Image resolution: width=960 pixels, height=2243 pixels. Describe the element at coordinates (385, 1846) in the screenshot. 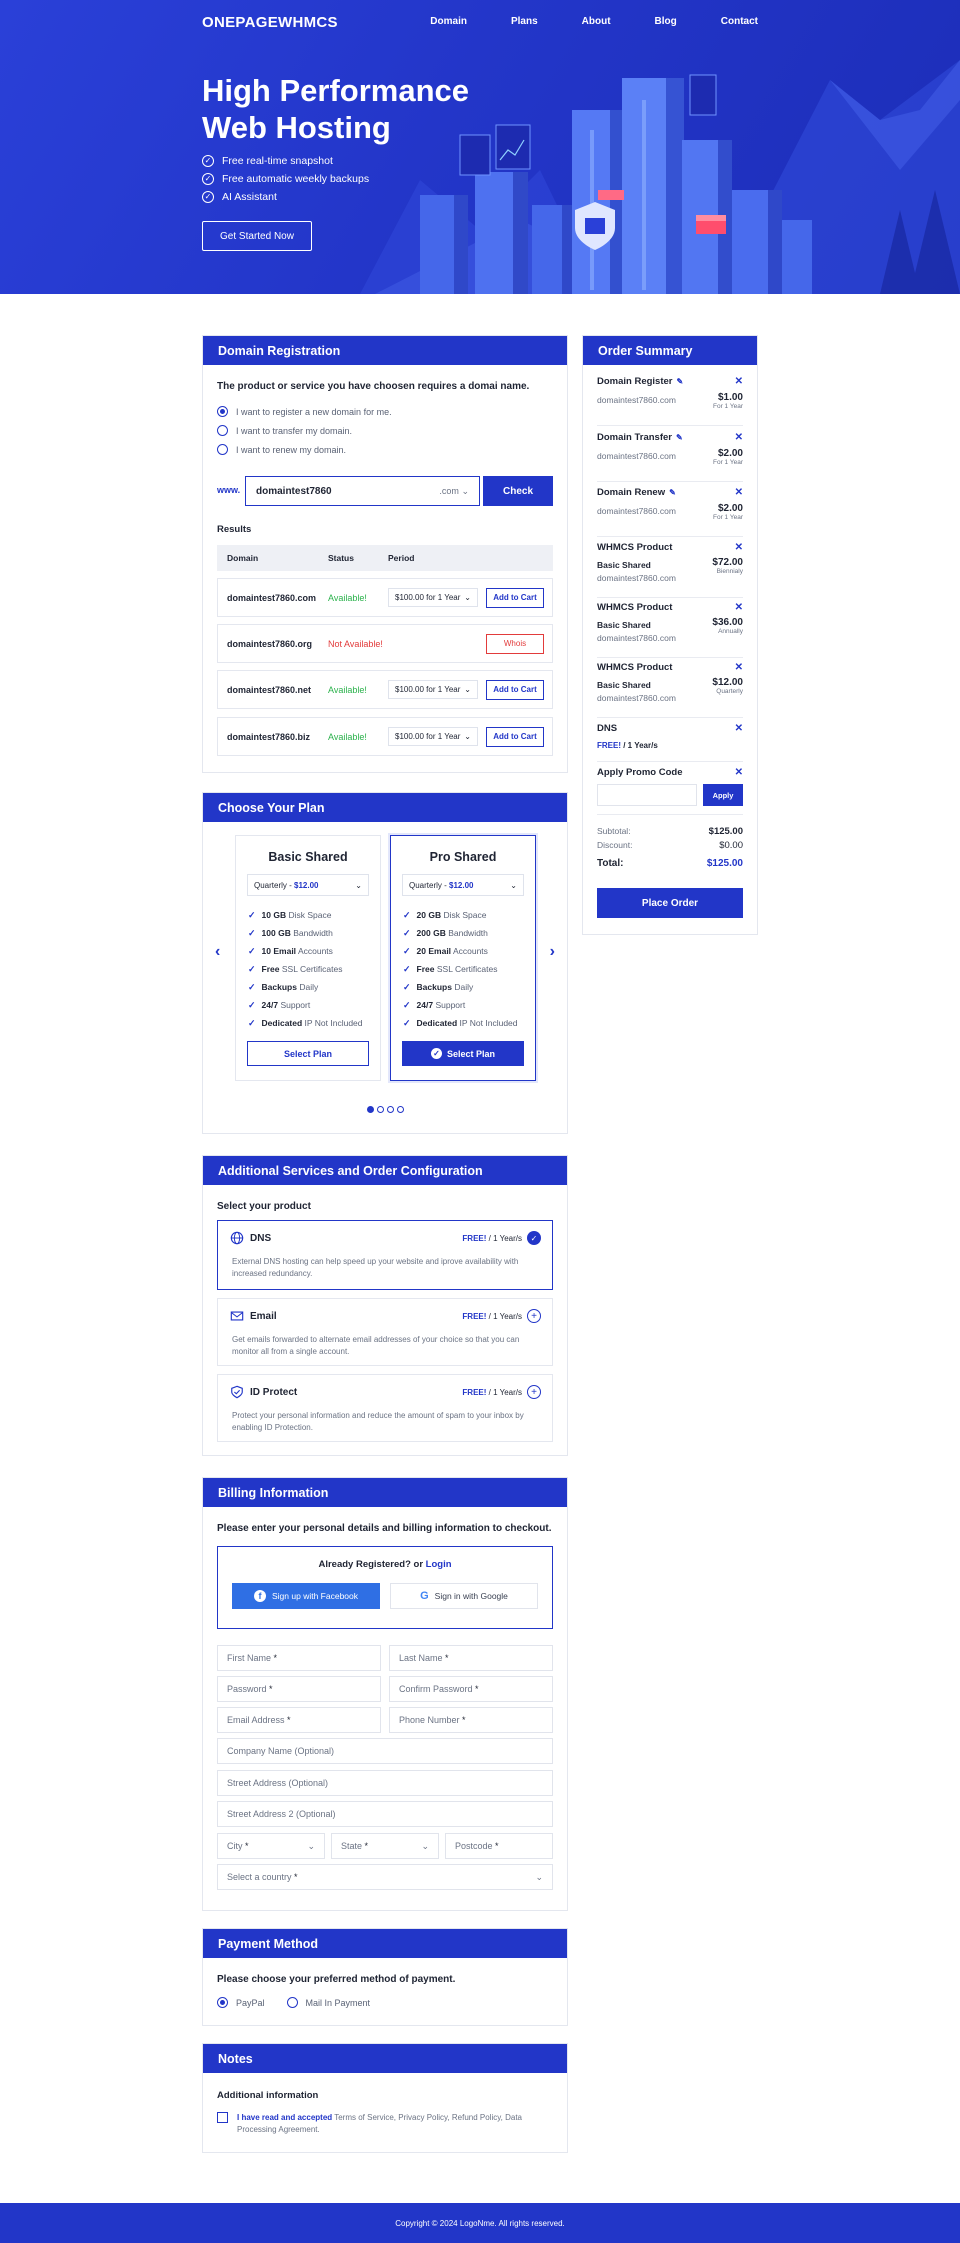

I see `state-select: State * ⌄` at that location.